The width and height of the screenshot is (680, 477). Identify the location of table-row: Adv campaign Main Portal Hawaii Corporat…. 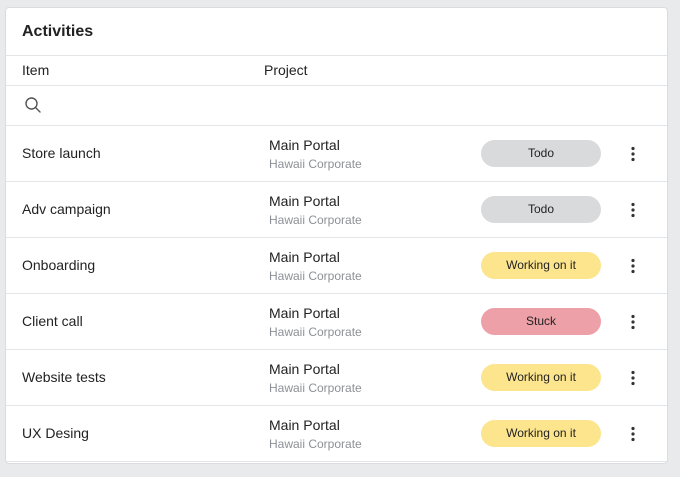
(336, 210).